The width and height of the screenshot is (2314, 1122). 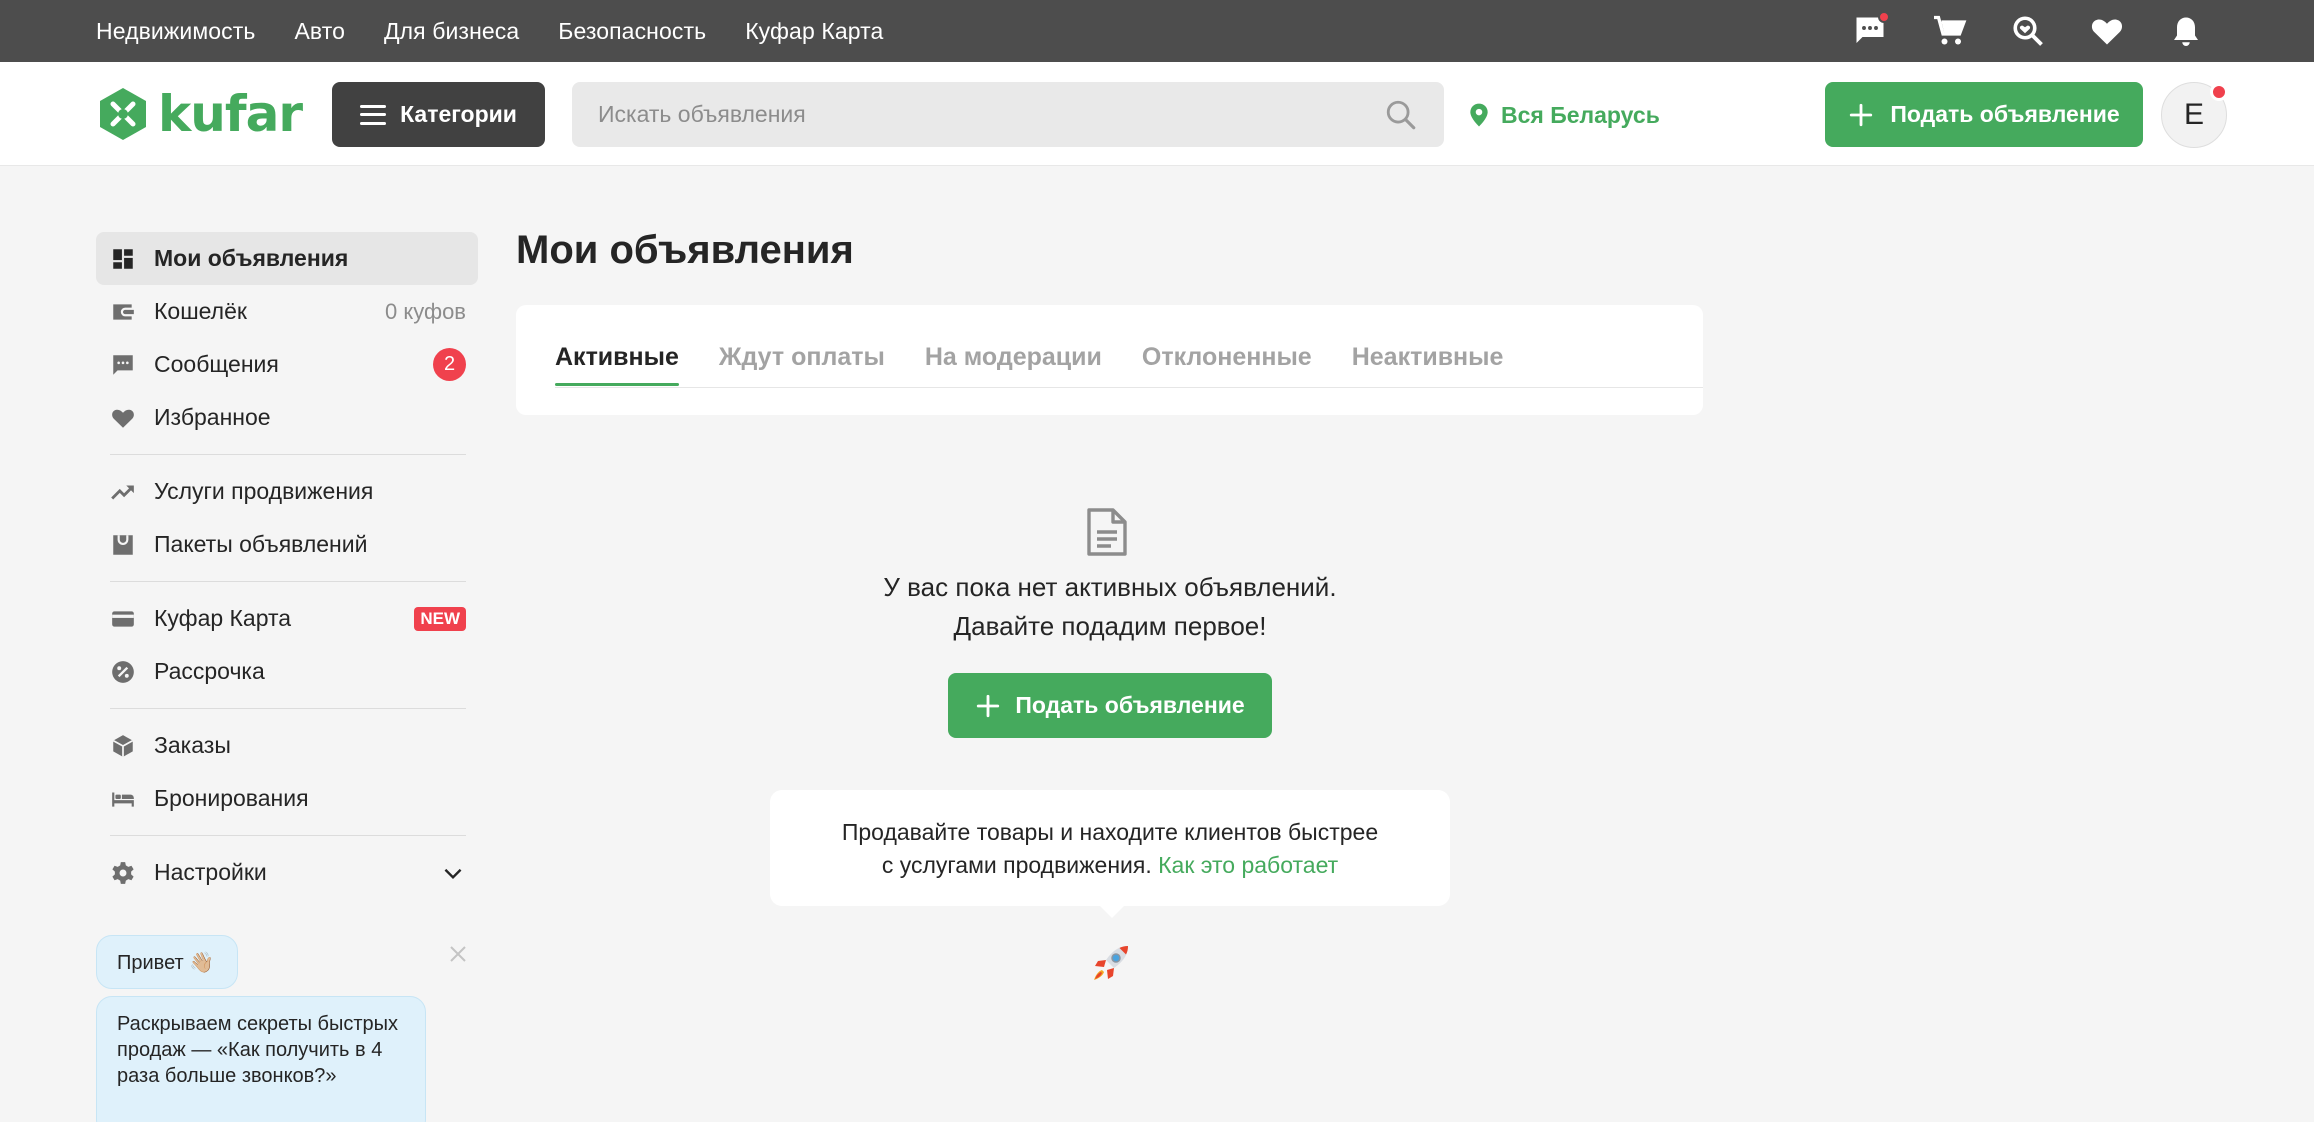 I want to click on page-title: Мои объявления, so click(x=685, y=250).